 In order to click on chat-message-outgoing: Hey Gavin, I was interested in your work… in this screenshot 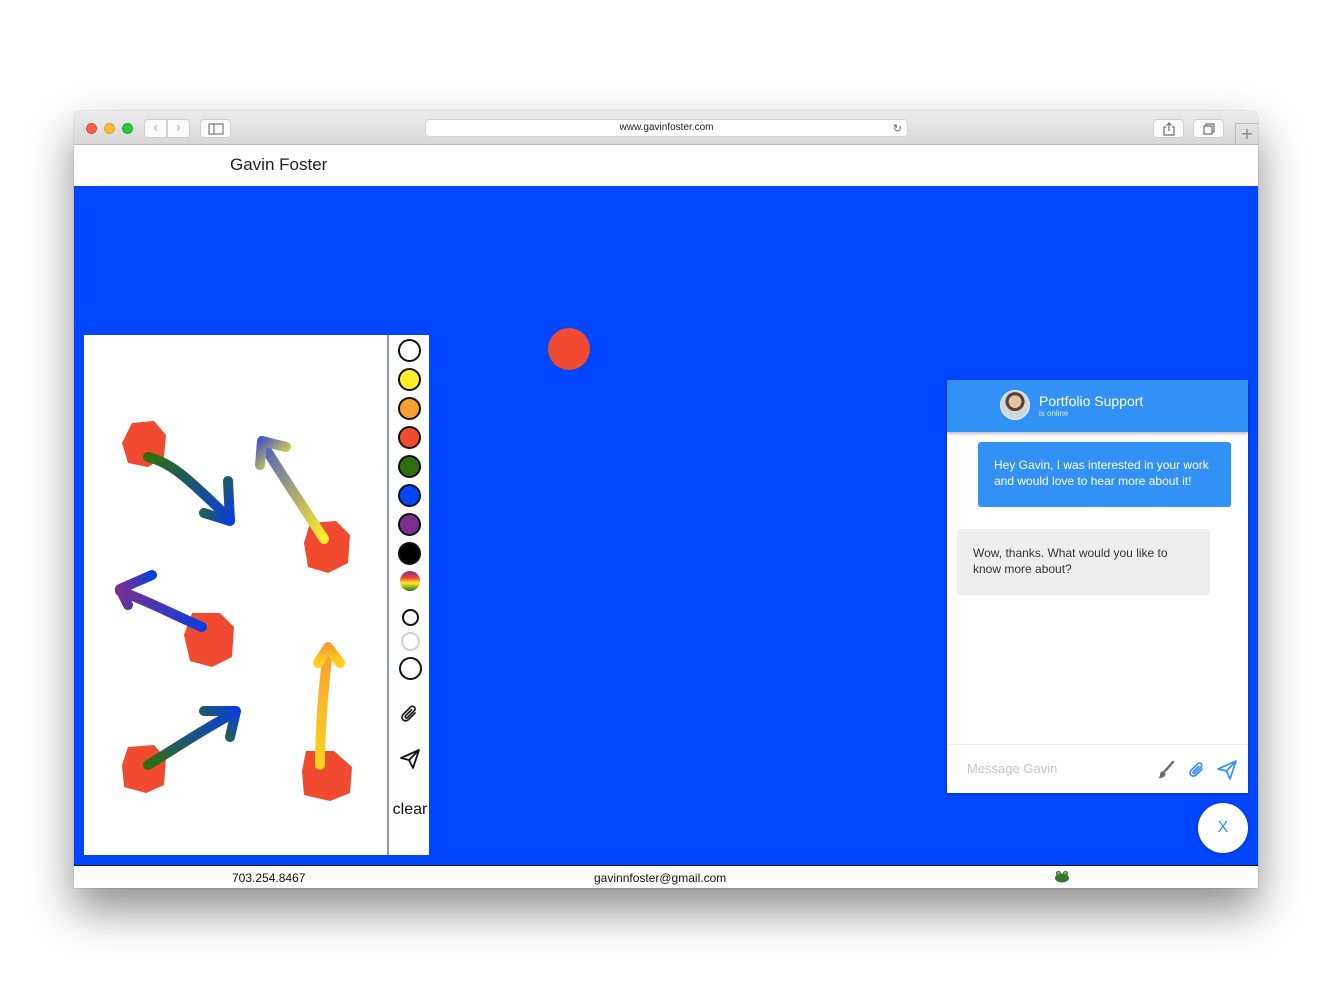, I will do `click(1104, 474)`.